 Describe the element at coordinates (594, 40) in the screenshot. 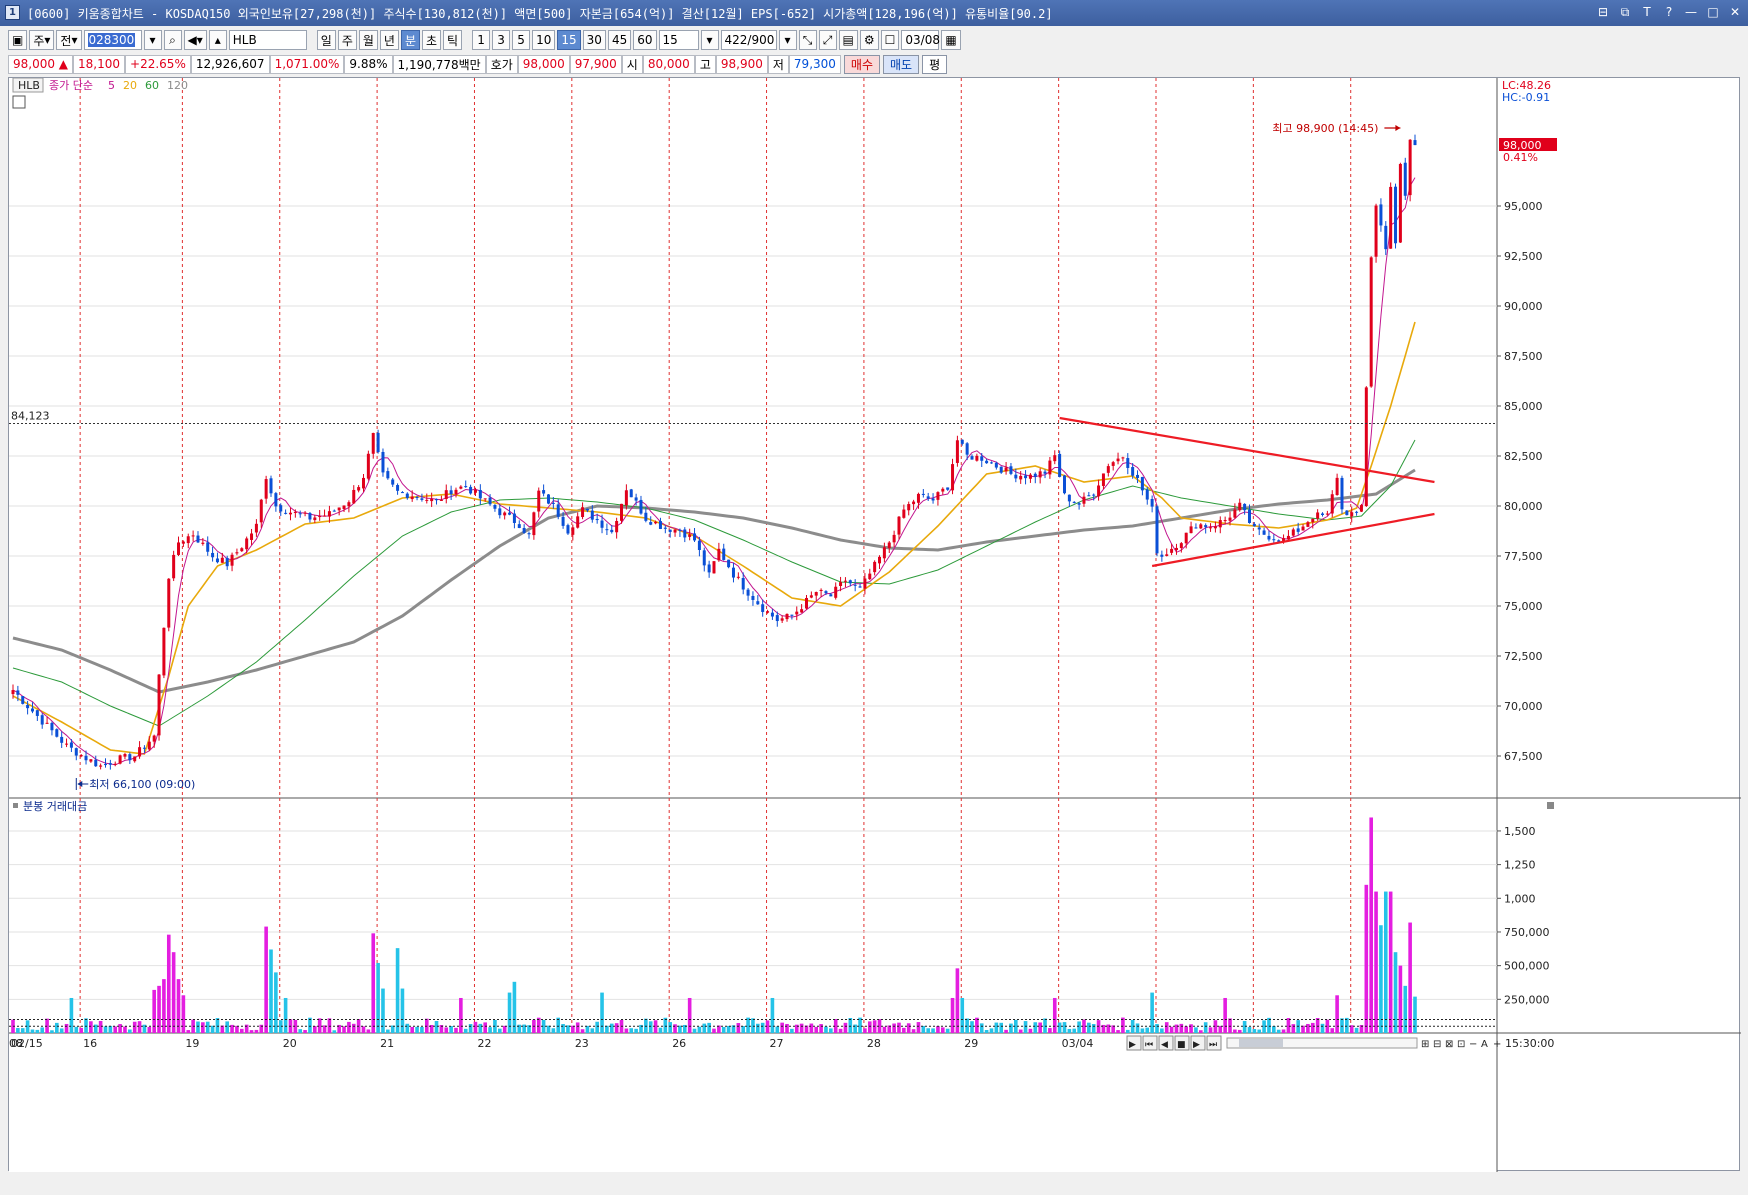

I see `interval-30: 30` at that location.